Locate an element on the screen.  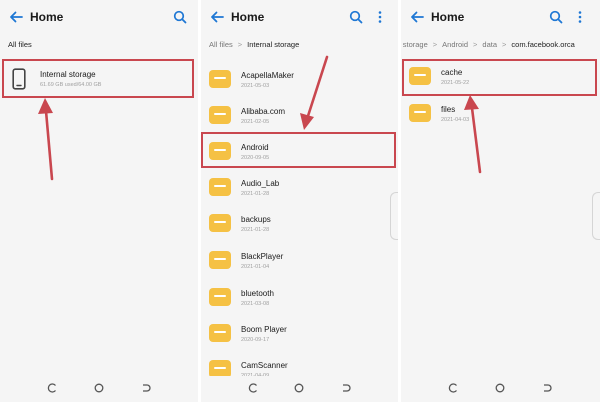
folder-name: files is located at coordinates (448, 109).